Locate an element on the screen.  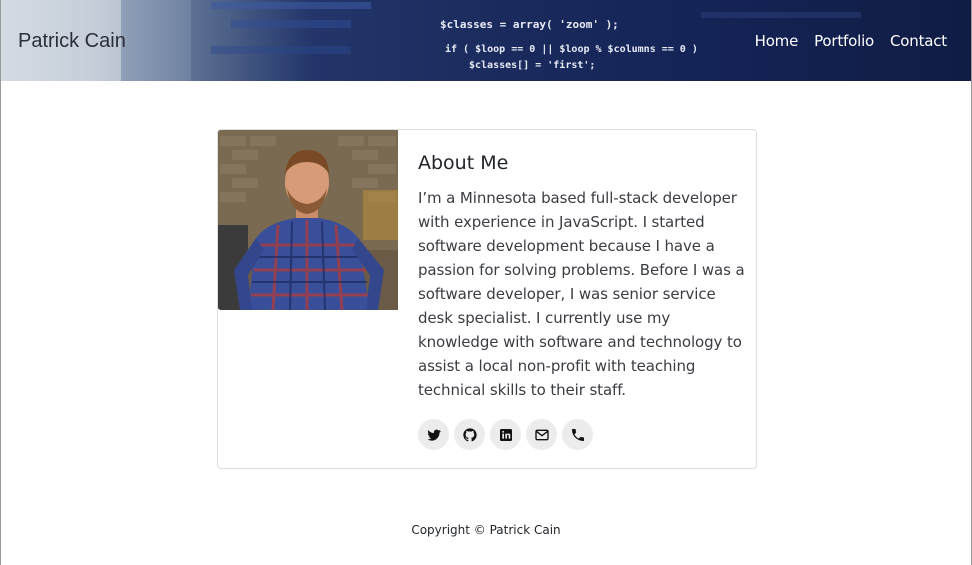
main-nav: Home Portfolio Contact is located at coordinates (851, 41).